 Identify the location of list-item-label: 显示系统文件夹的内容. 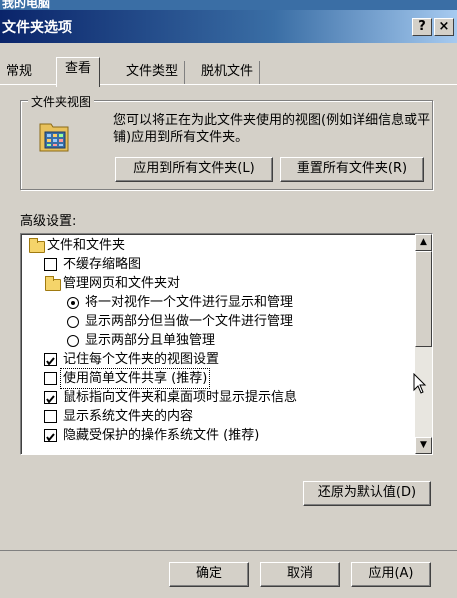
(128, 416).